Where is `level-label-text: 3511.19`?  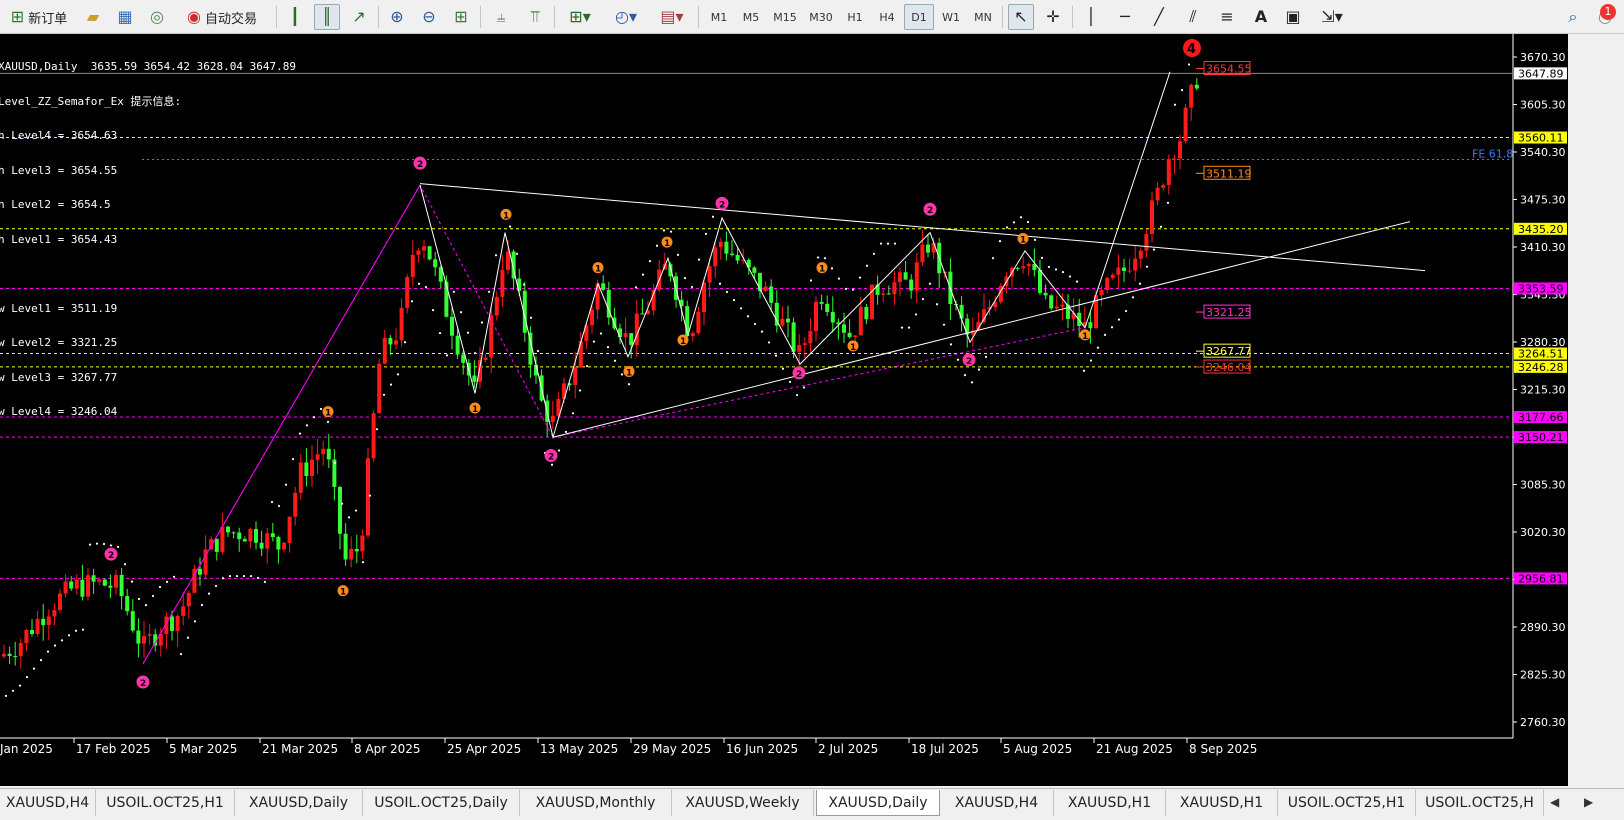
level-label-text: 3511.19 is located at coordinates (1229, 173).